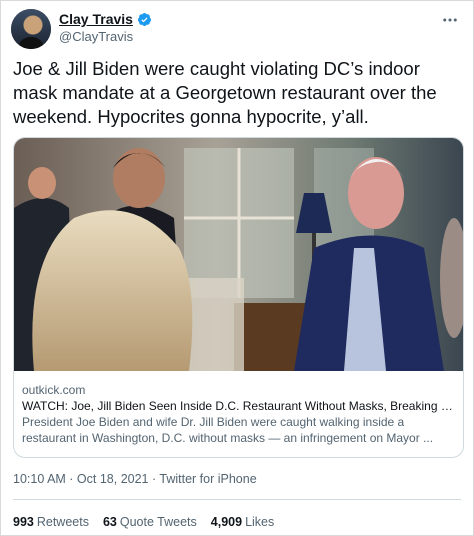 The width and height of the screenshot is (474, 536). What do you see at coordinates (260, 522) in the screenshot?
I see `likes-label: Likes` at bounding box center [260, 522].